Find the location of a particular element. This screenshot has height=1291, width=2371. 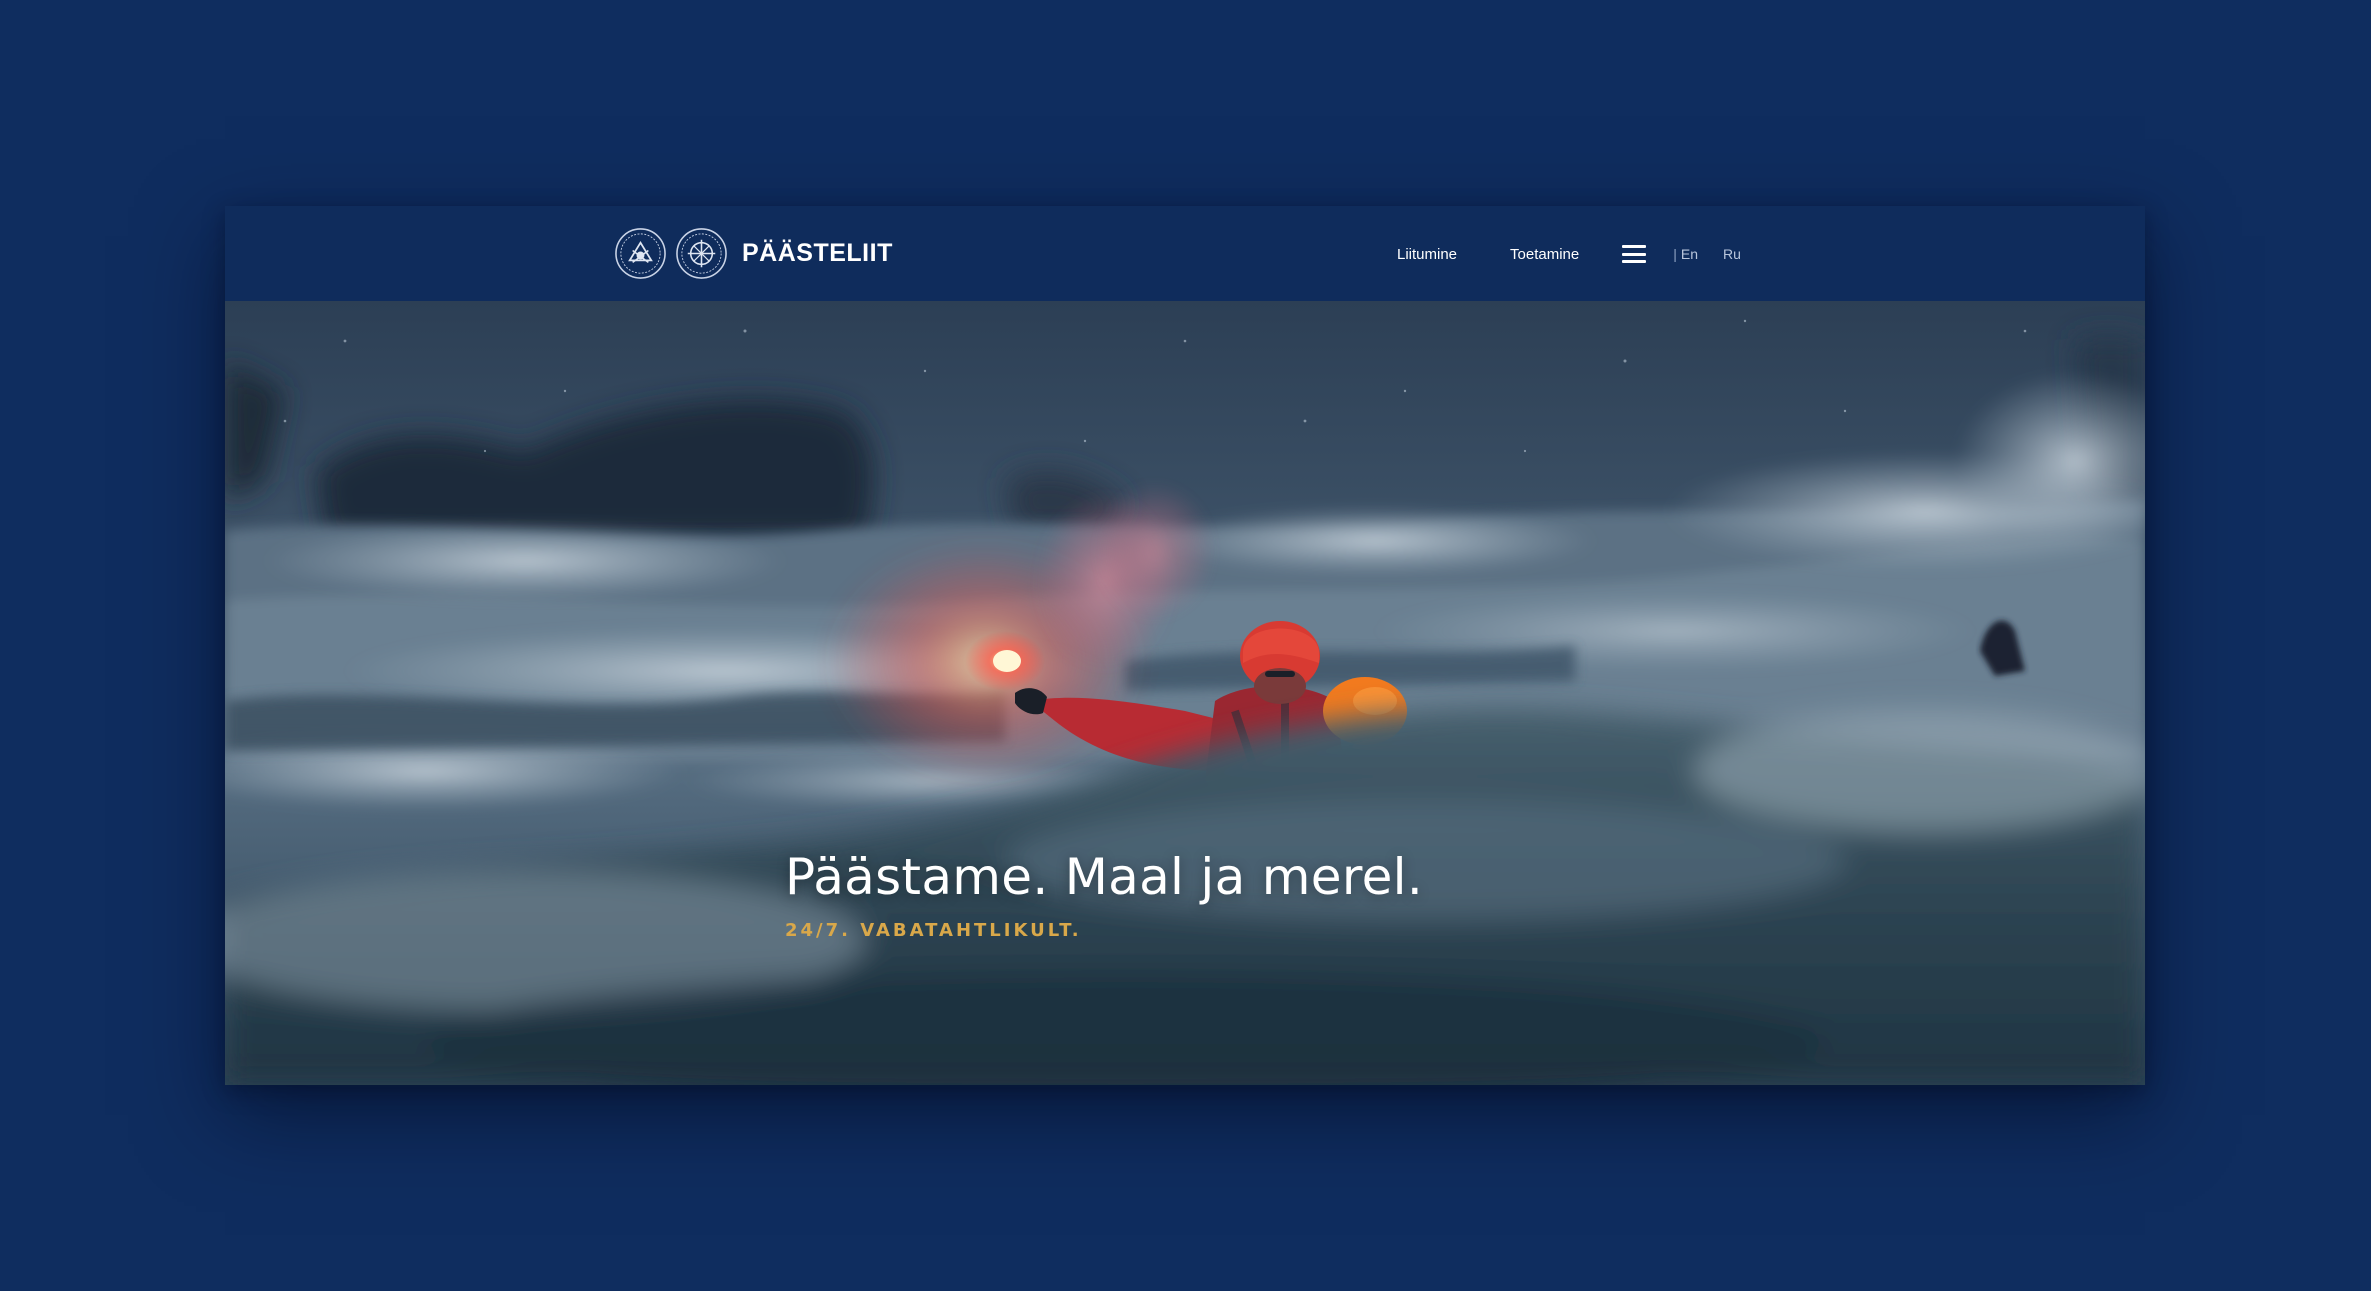

brand-name: PÄÄSTELIIT is located at coordinates (817, 253).